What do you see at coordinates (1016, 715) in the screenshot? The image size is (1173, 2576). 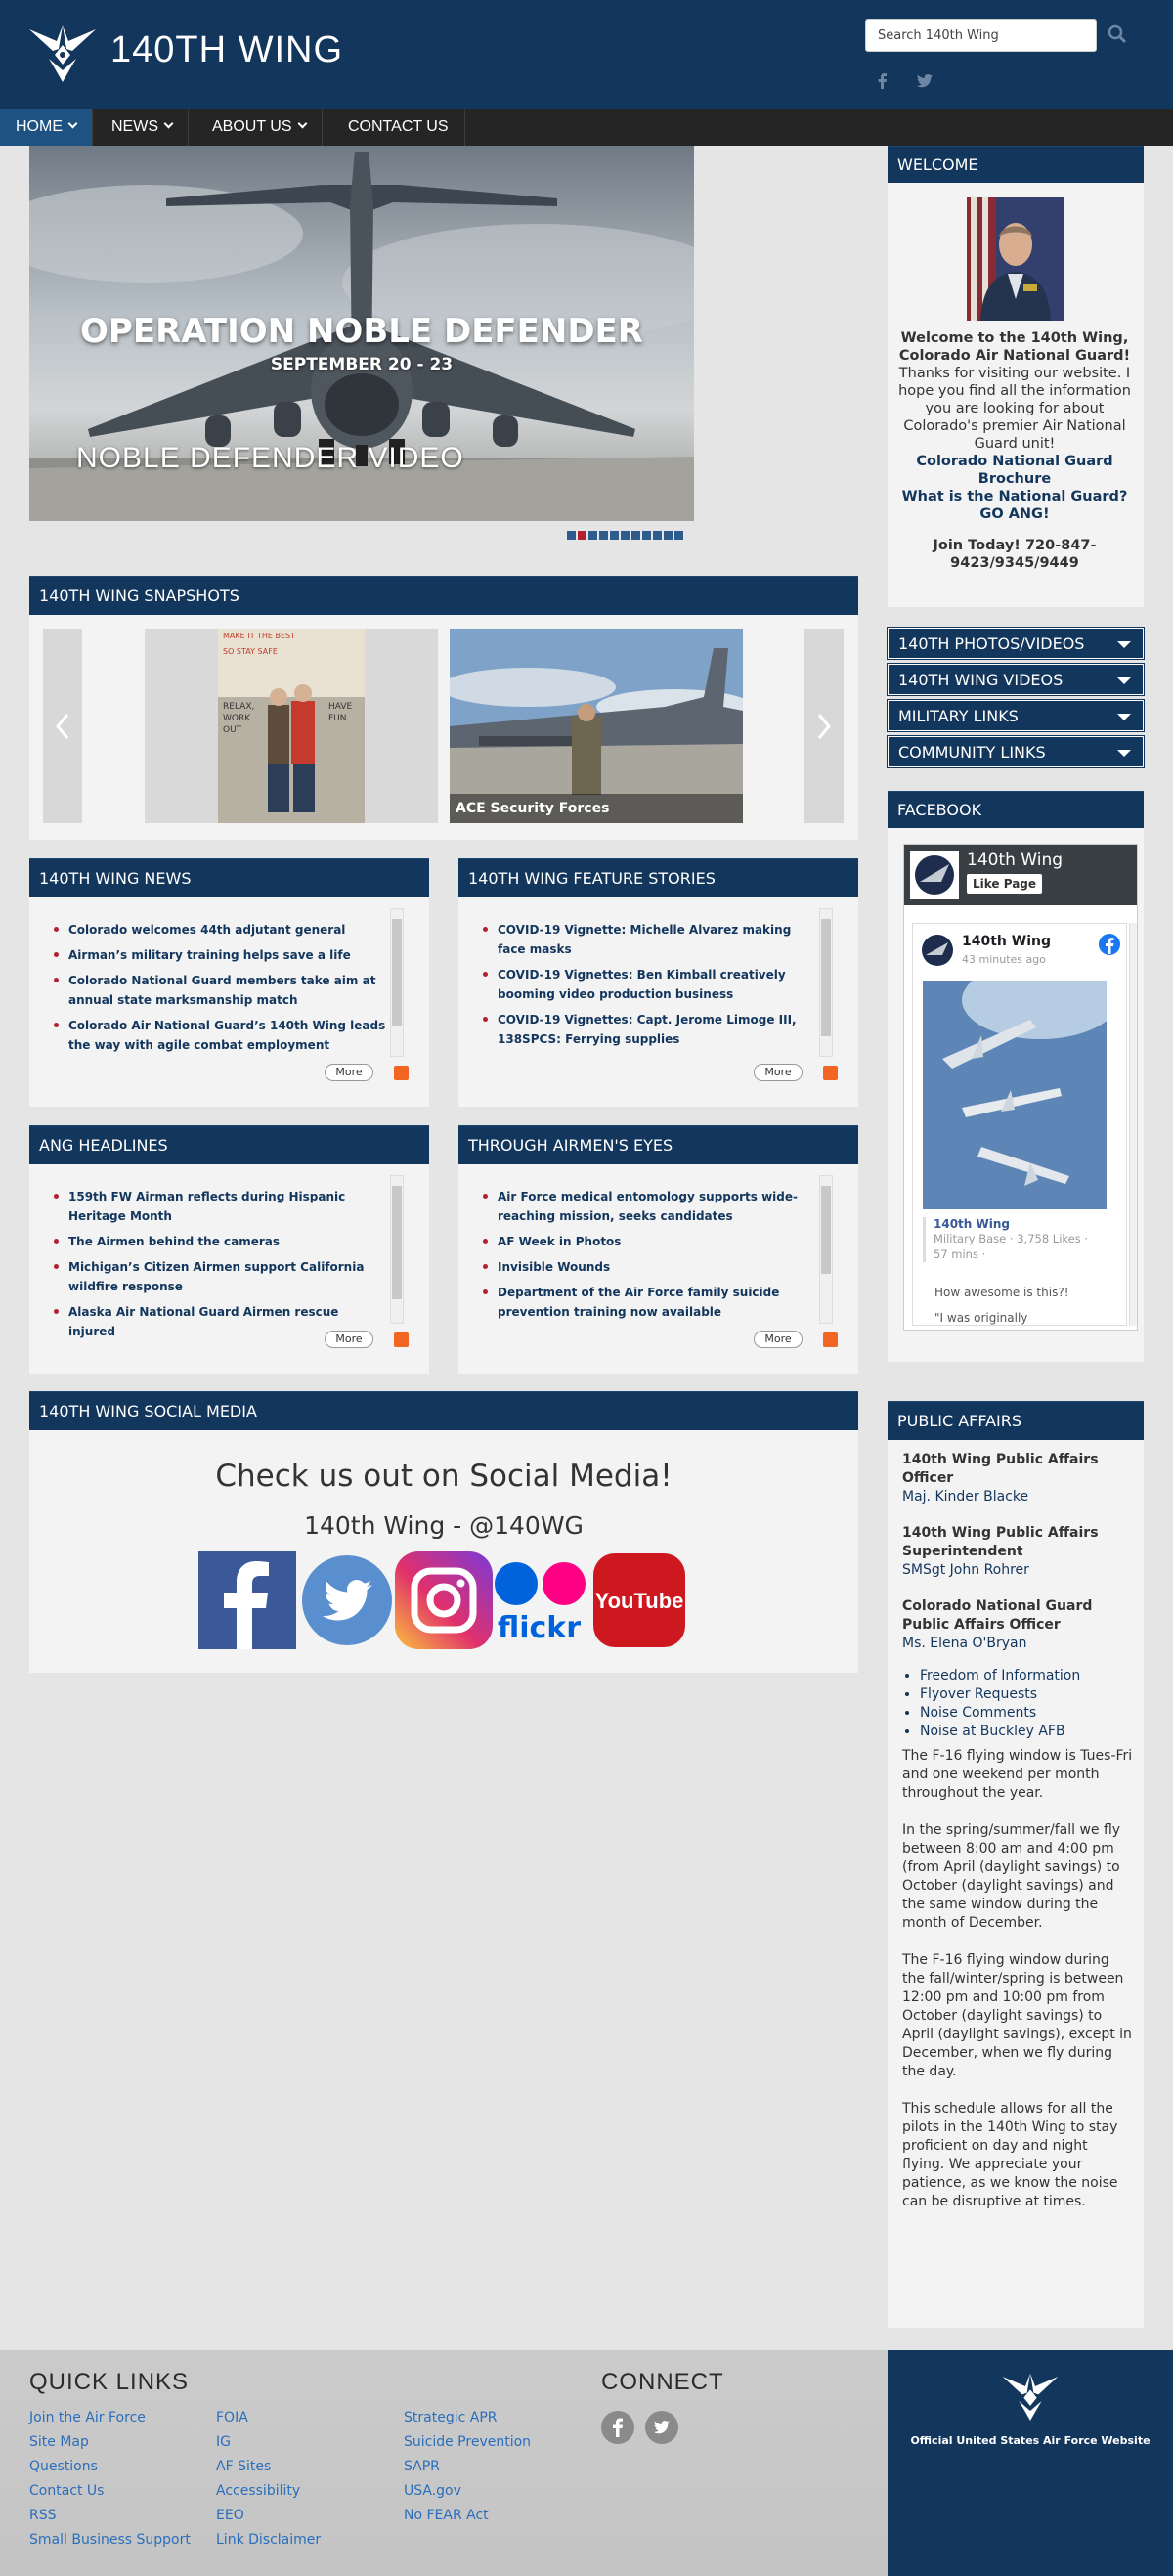 I see `accordion-military-links: MILITARY LINKS` at bounding box center [1016, 715].